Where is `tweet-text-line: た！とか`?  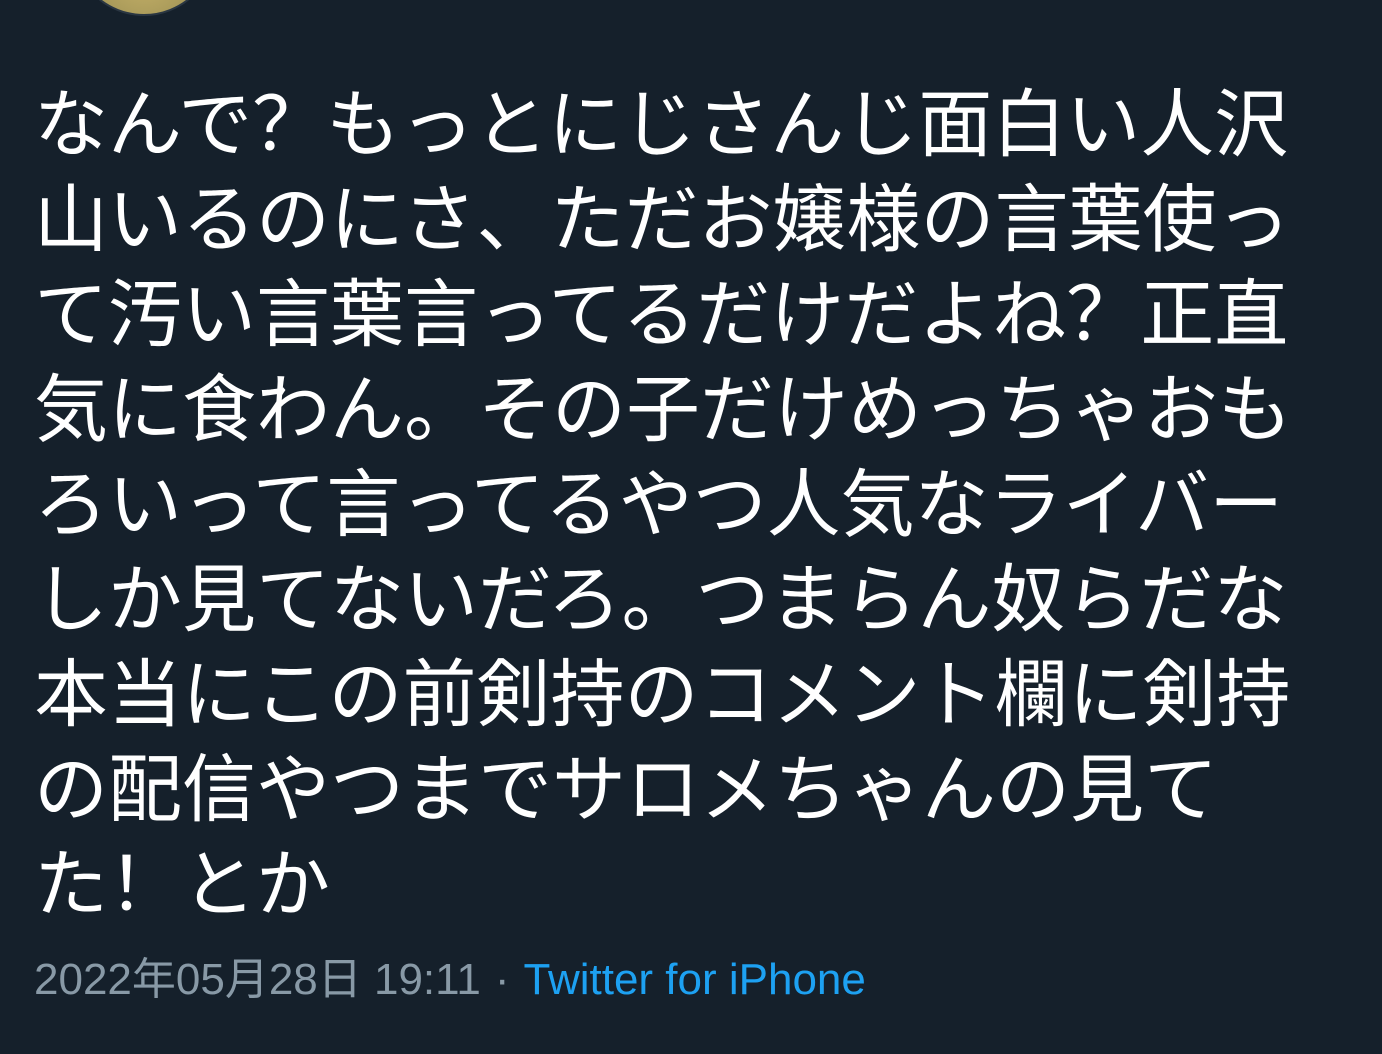
tweet-text-line: た！とか is located at coordinates (182, 885).